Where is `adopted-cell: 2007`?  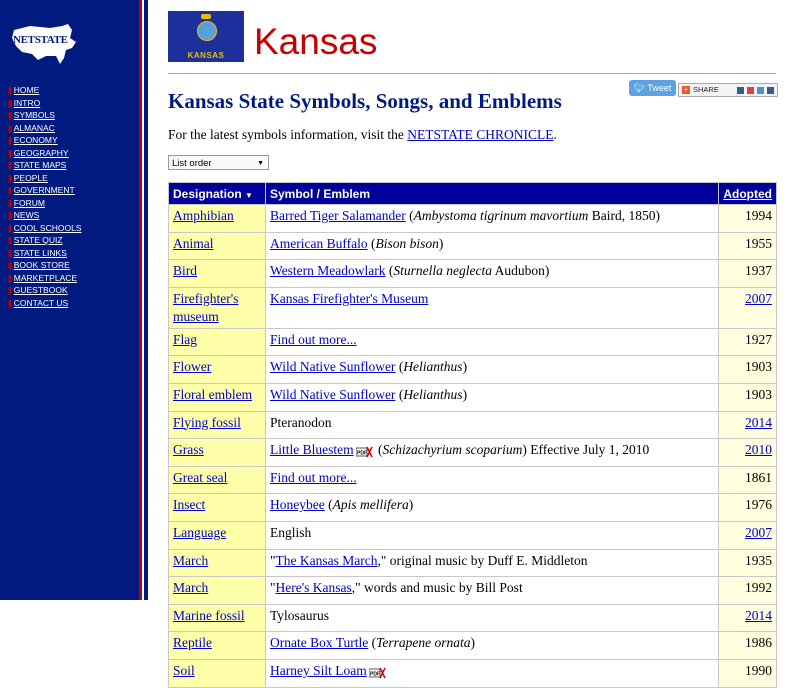 adopted-cell: 2007 is located at coordinates (747, 307).